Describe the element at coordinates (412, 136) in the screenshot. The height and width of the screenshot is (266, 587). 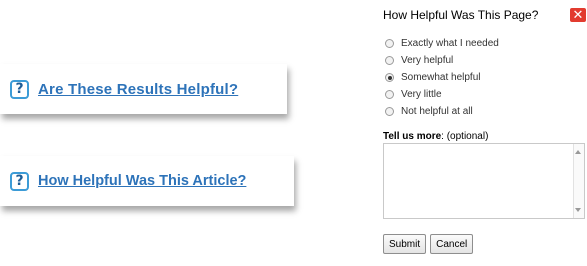
I see `comment-label-bold: Tell us more` at that location.